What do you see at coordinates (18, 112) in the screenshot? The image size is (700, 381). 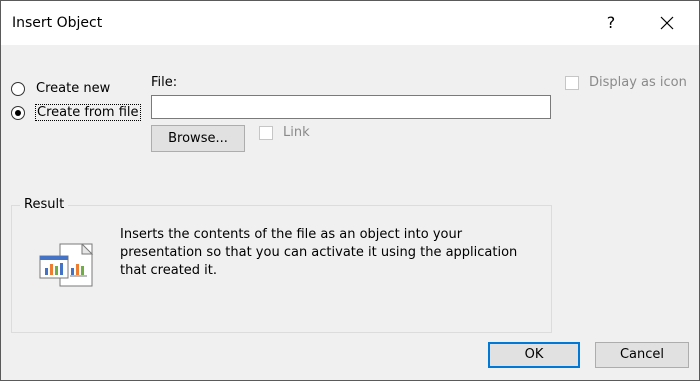 I see `create-from-file-radio` at bounding box center [18, 112].